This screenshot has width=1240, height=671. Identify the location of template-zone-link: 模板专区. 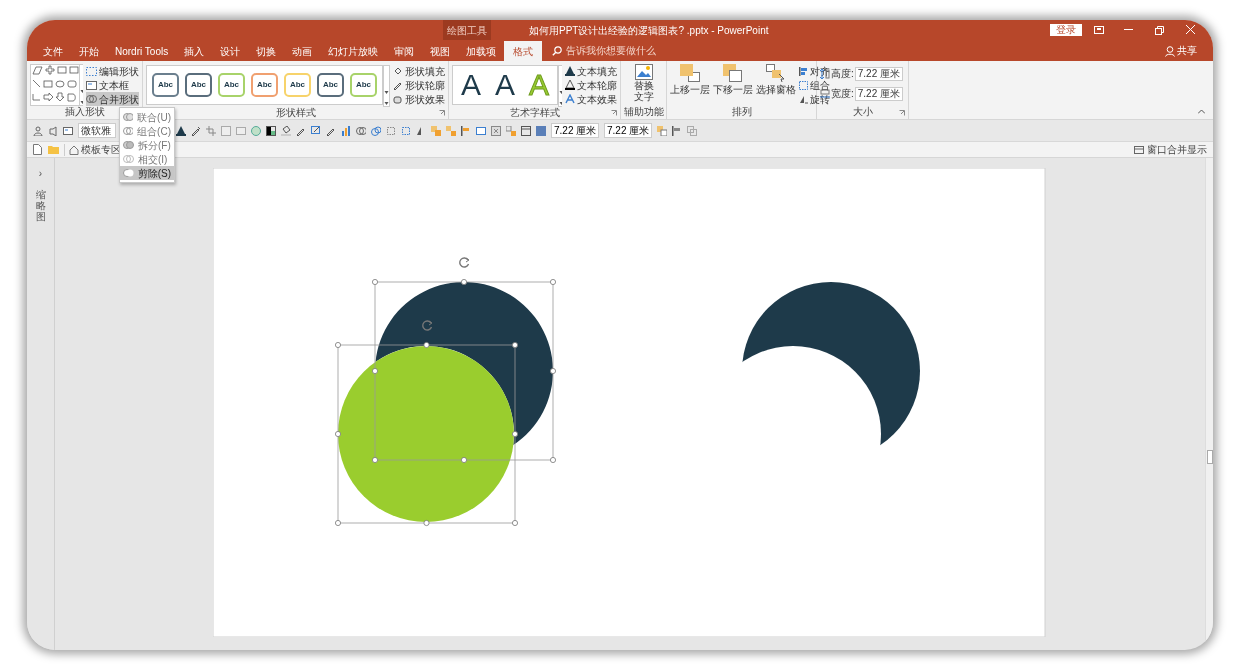
(101, 149).